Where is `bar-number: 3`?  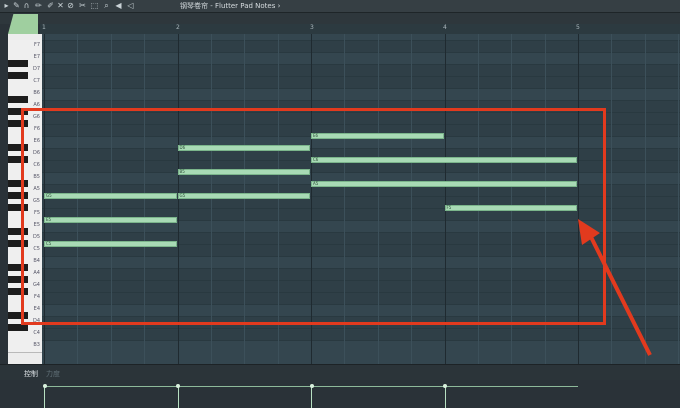
bar-number: 3 is located at coordinates (312, 27).